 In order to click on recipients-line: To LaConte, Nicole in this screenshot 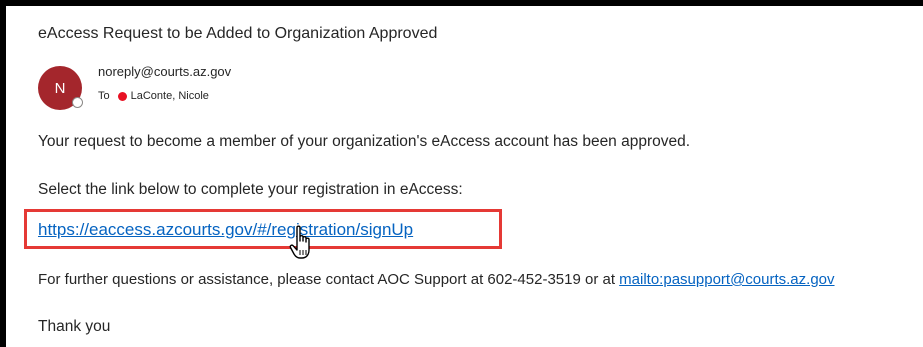, I will do `click(153, 96)`.